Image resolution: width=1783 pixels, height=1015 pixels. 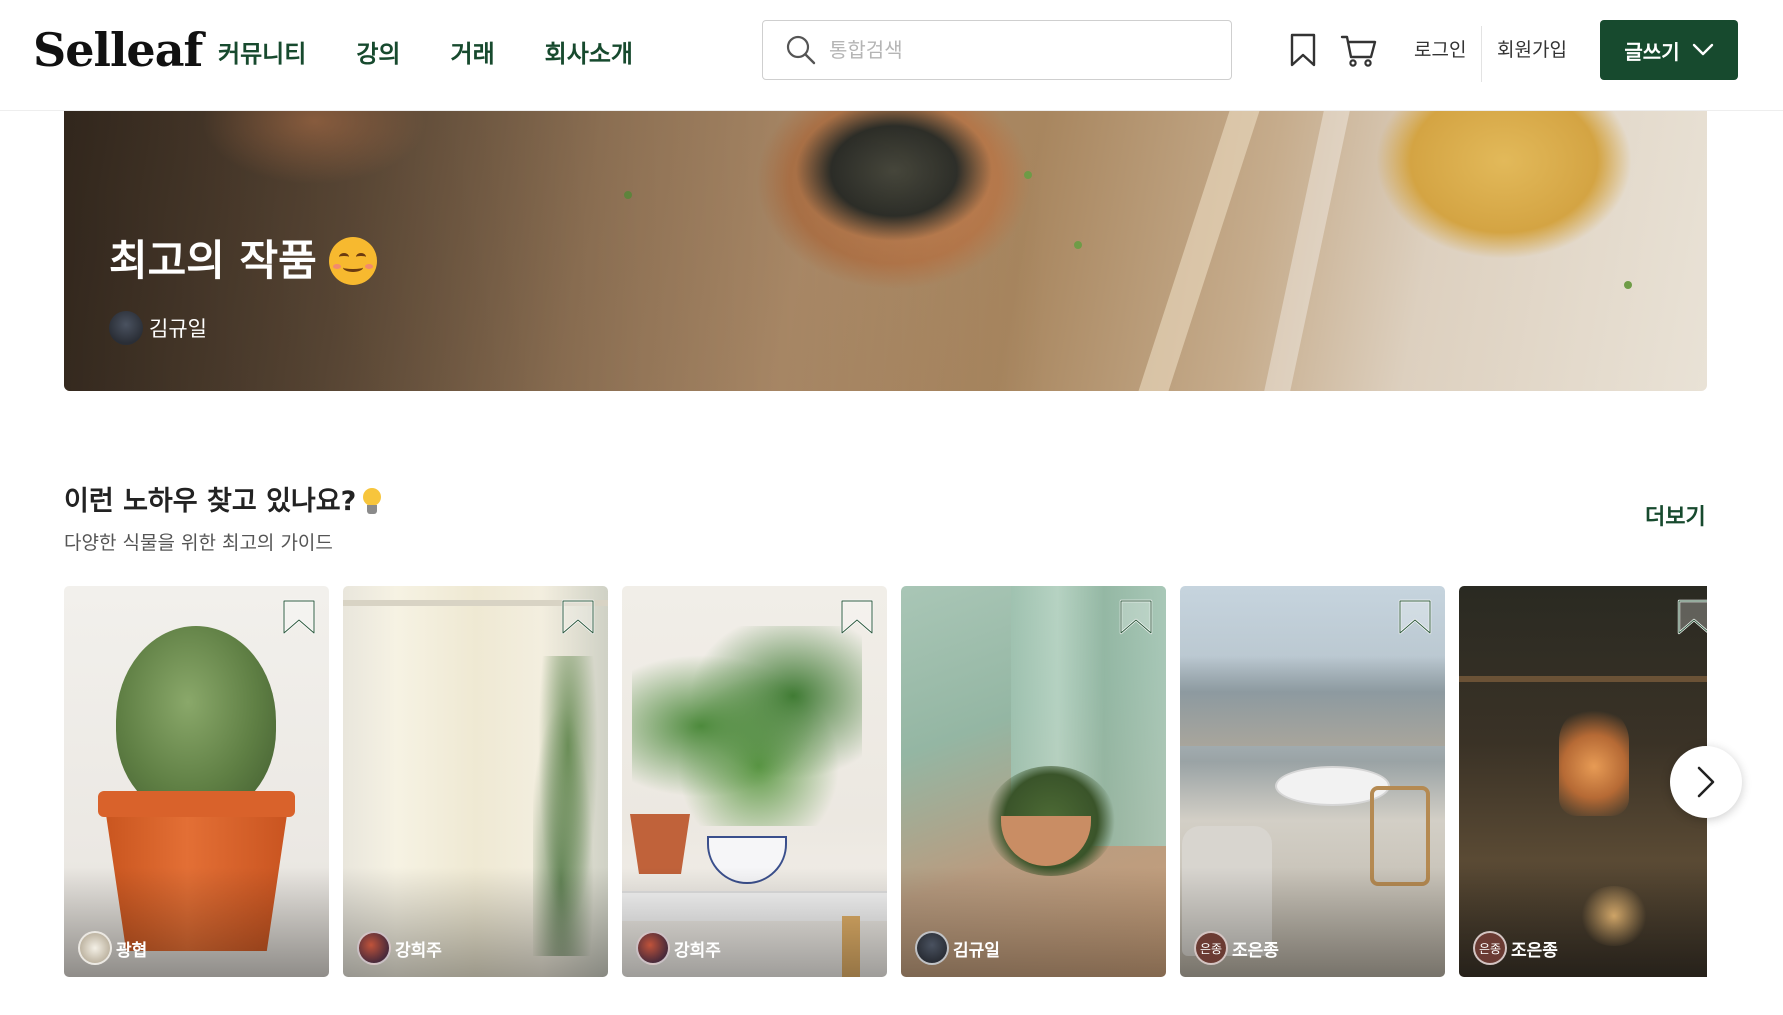 What do you see at coordinates (1312, 701) in the screenshot?
I see `city-skyline-image` at bounding box center [1312, 701].